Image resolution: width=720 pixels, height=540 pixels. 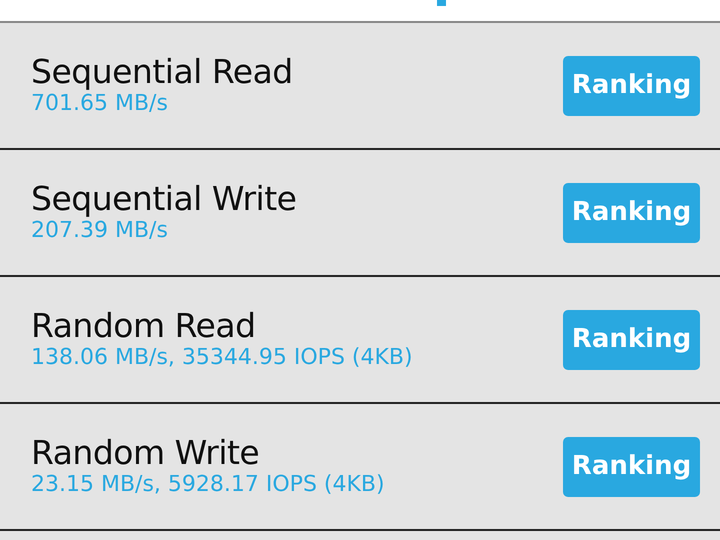 What do you see at coordinates (100, 231) in the screenshot?
I see `test-result: 207.39 MB/s` at bounding box center [100, 231].